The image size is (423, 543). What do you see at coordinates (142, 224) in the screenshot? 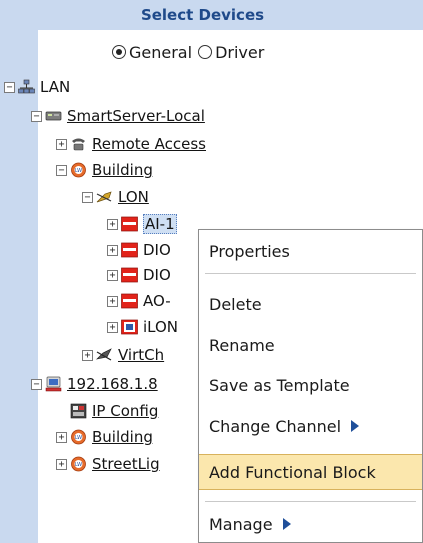
I see `tree-node-ai1: + AI-1` at bounding box center [142, 224].